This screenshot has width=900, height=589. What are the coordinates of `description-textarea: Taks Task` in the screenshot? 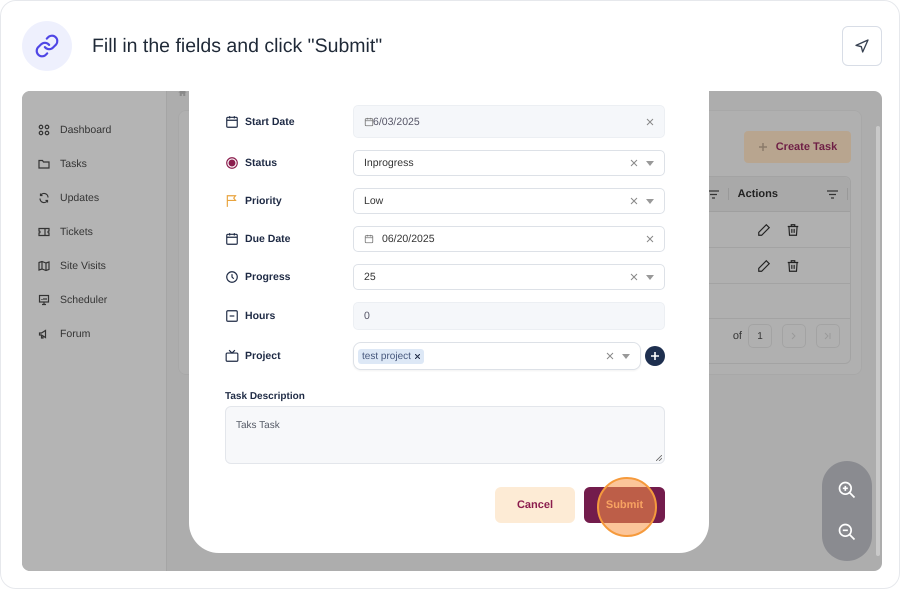 It's located at (445, 435).